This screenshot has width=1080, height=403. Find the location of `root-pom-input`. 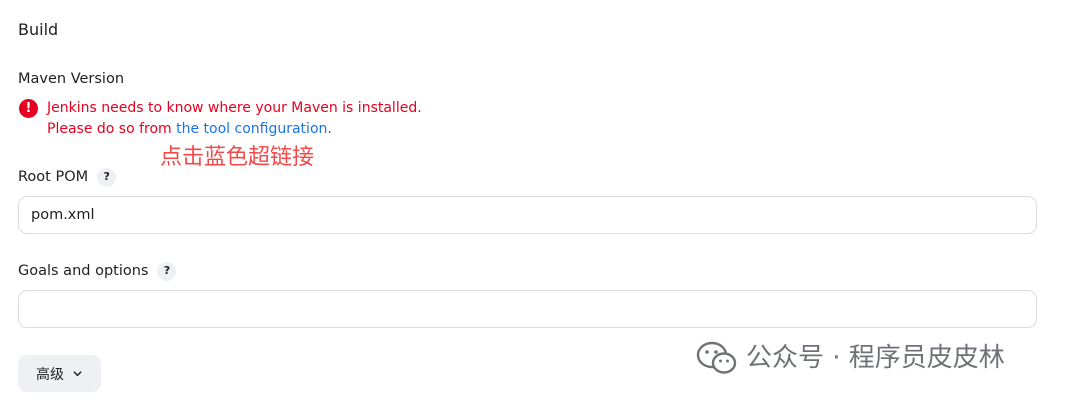

root-pom-input is located at coordinates (527, 215).